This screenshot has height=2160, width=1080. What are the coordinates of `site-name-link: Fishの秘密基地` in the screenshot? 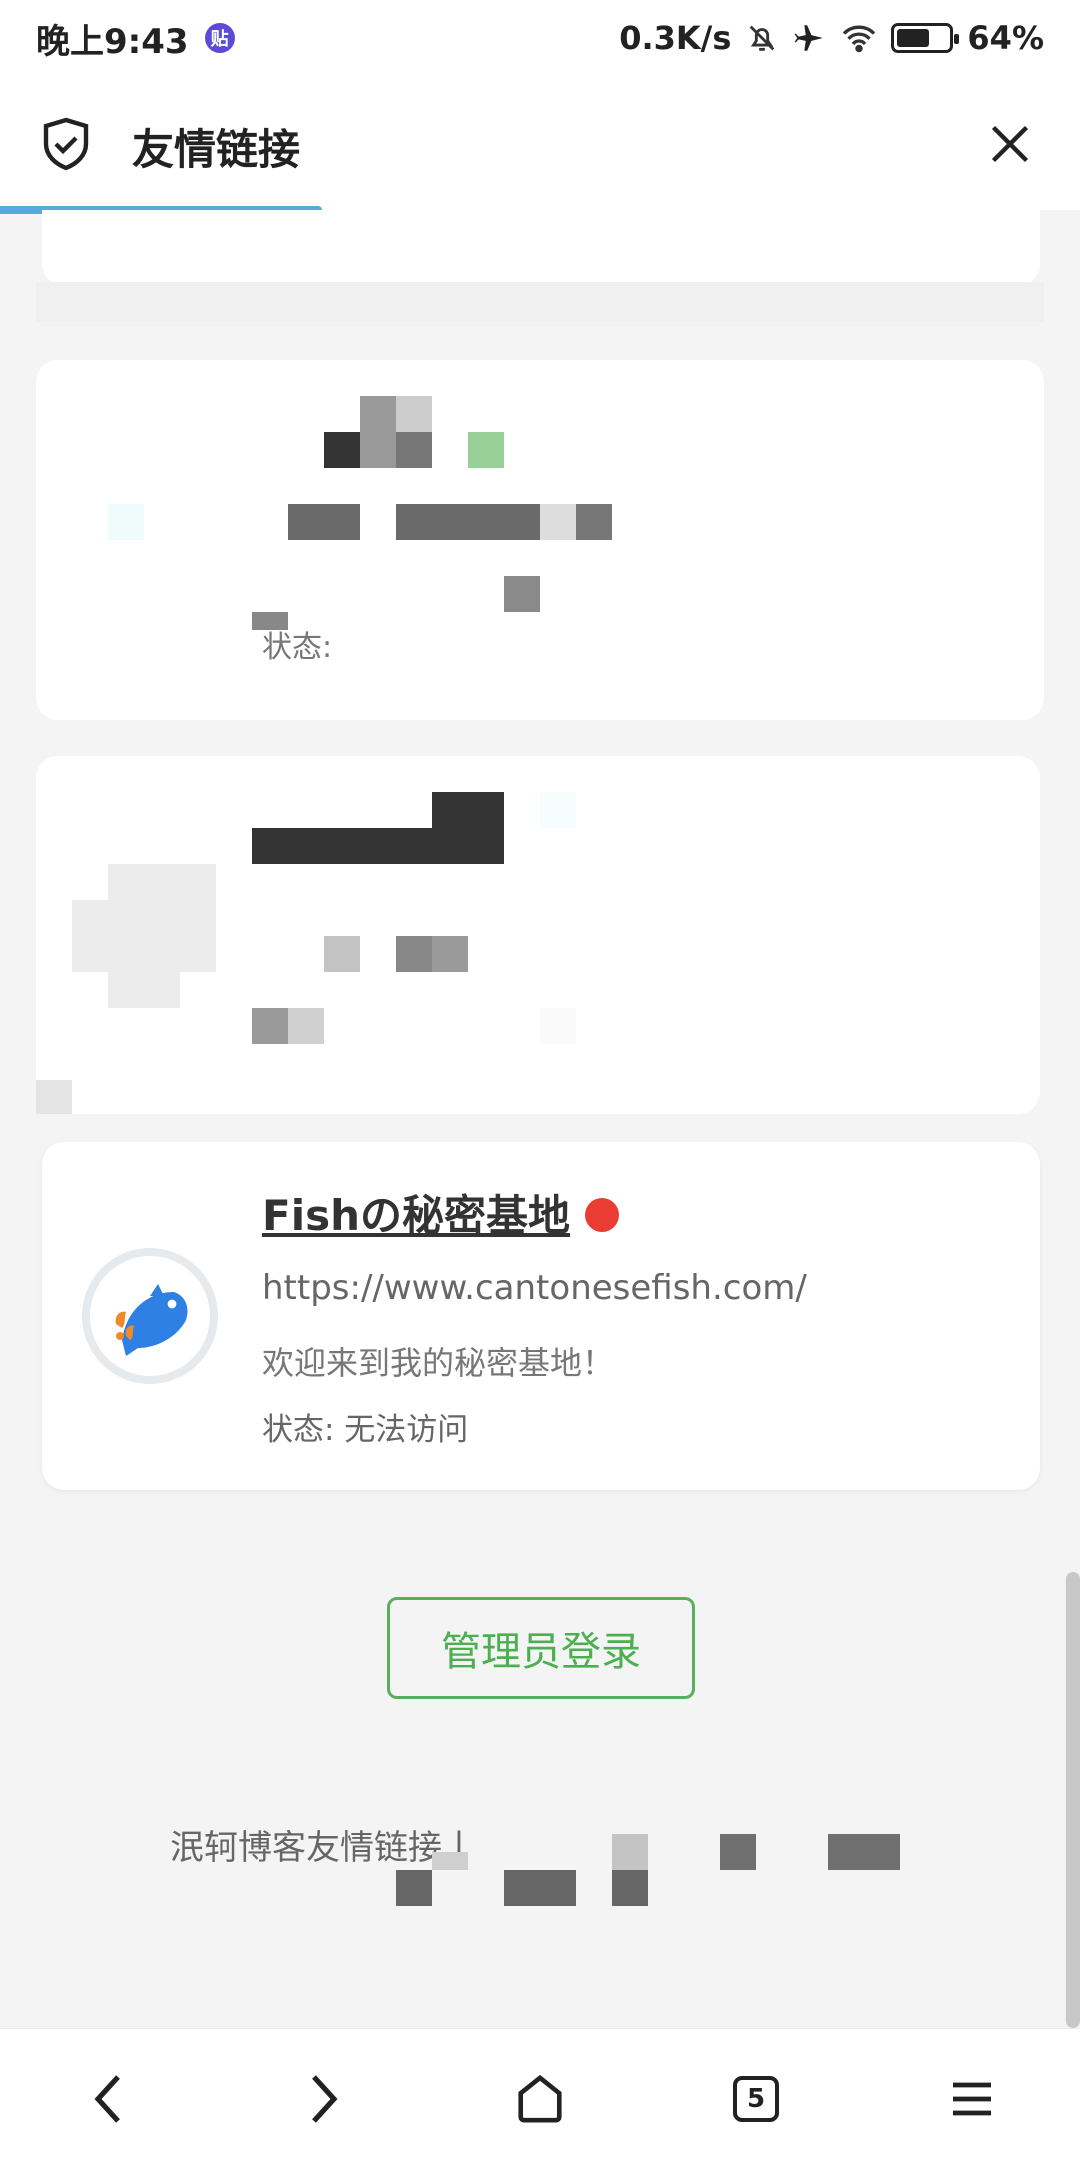 It's located at (416, 1212).